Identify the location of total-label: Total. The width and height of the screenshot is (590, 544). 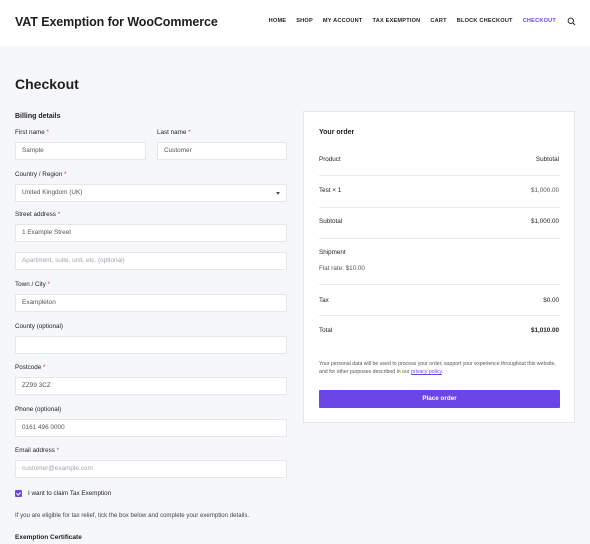
(326, 330).